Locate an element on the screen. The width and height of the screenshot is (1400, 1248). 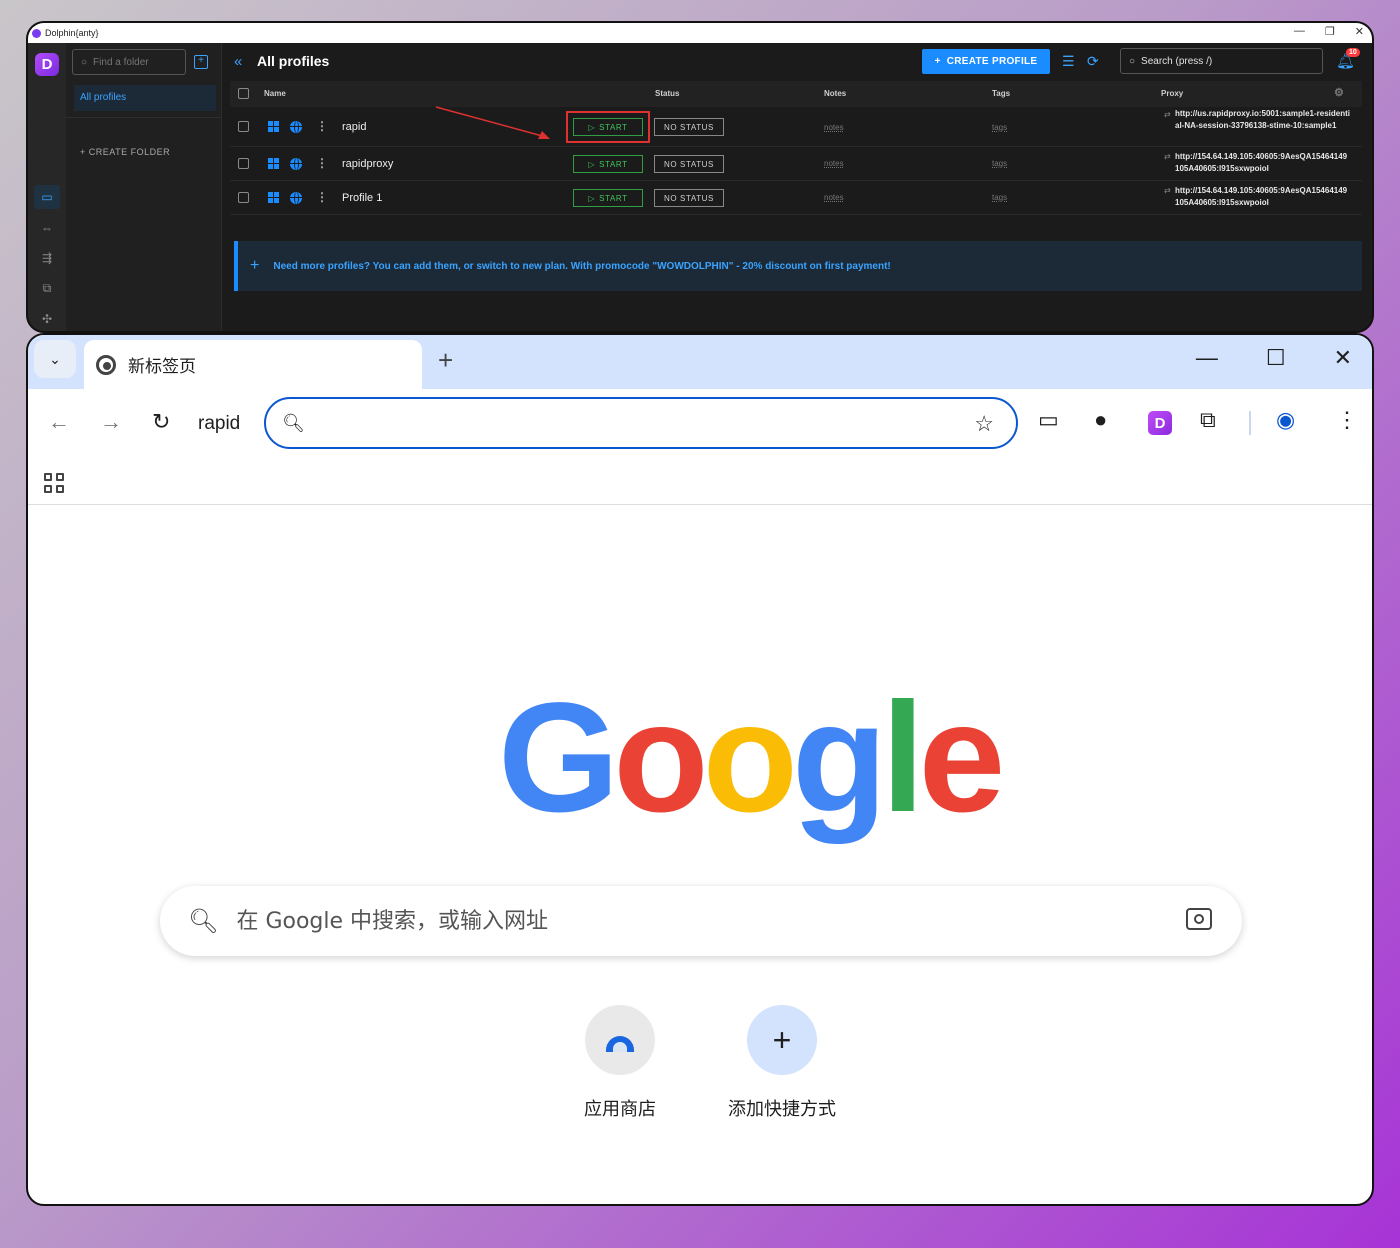
proxy-swap-icon: ⇄ is located at coordinates (1167, 156).